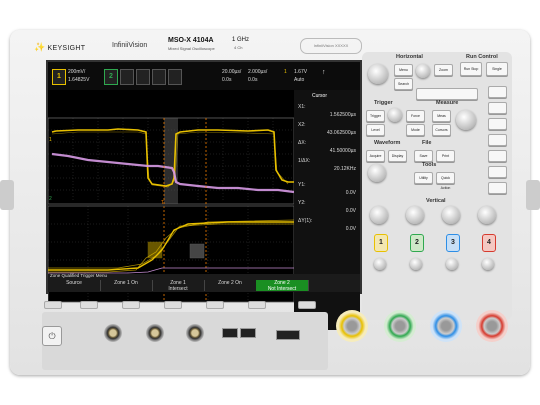  I want to click on print-button: Print, so click(445, 156).